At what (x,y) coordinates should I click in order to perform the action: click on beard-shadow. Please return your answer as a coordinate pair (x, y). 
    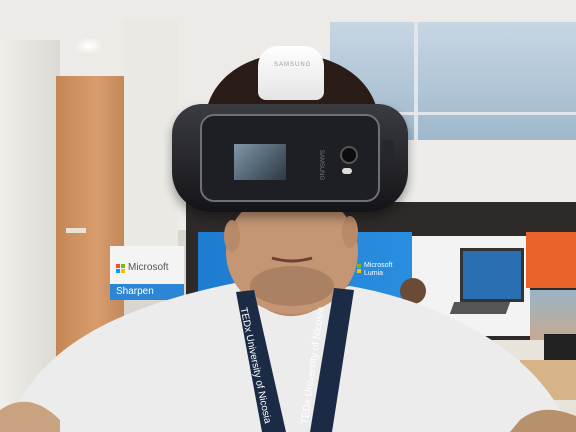
    Looking at the image, I should click on (292, 286).